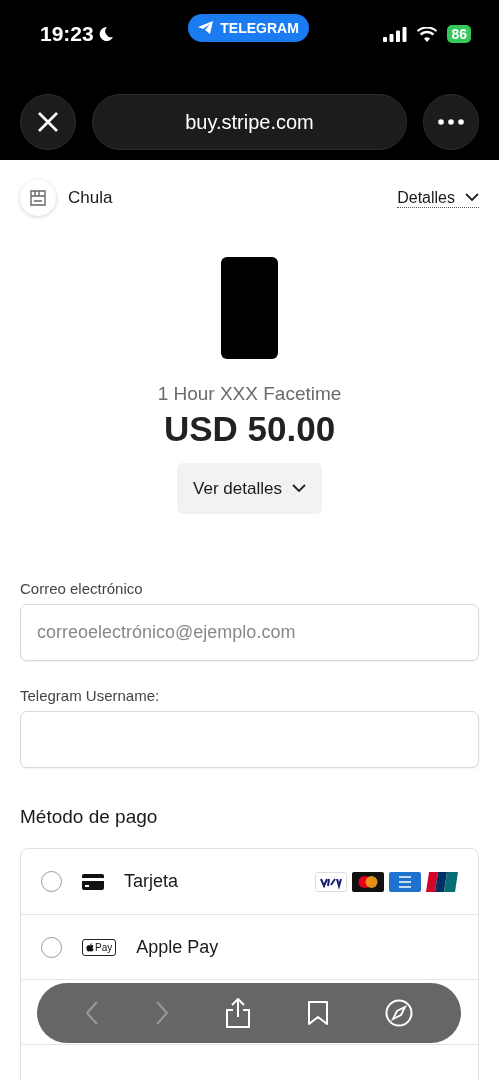  What do you see at coordinates (89, 817) in the screenshot?
I see `section-title: Método de pago` at bounding box center [89, 817].